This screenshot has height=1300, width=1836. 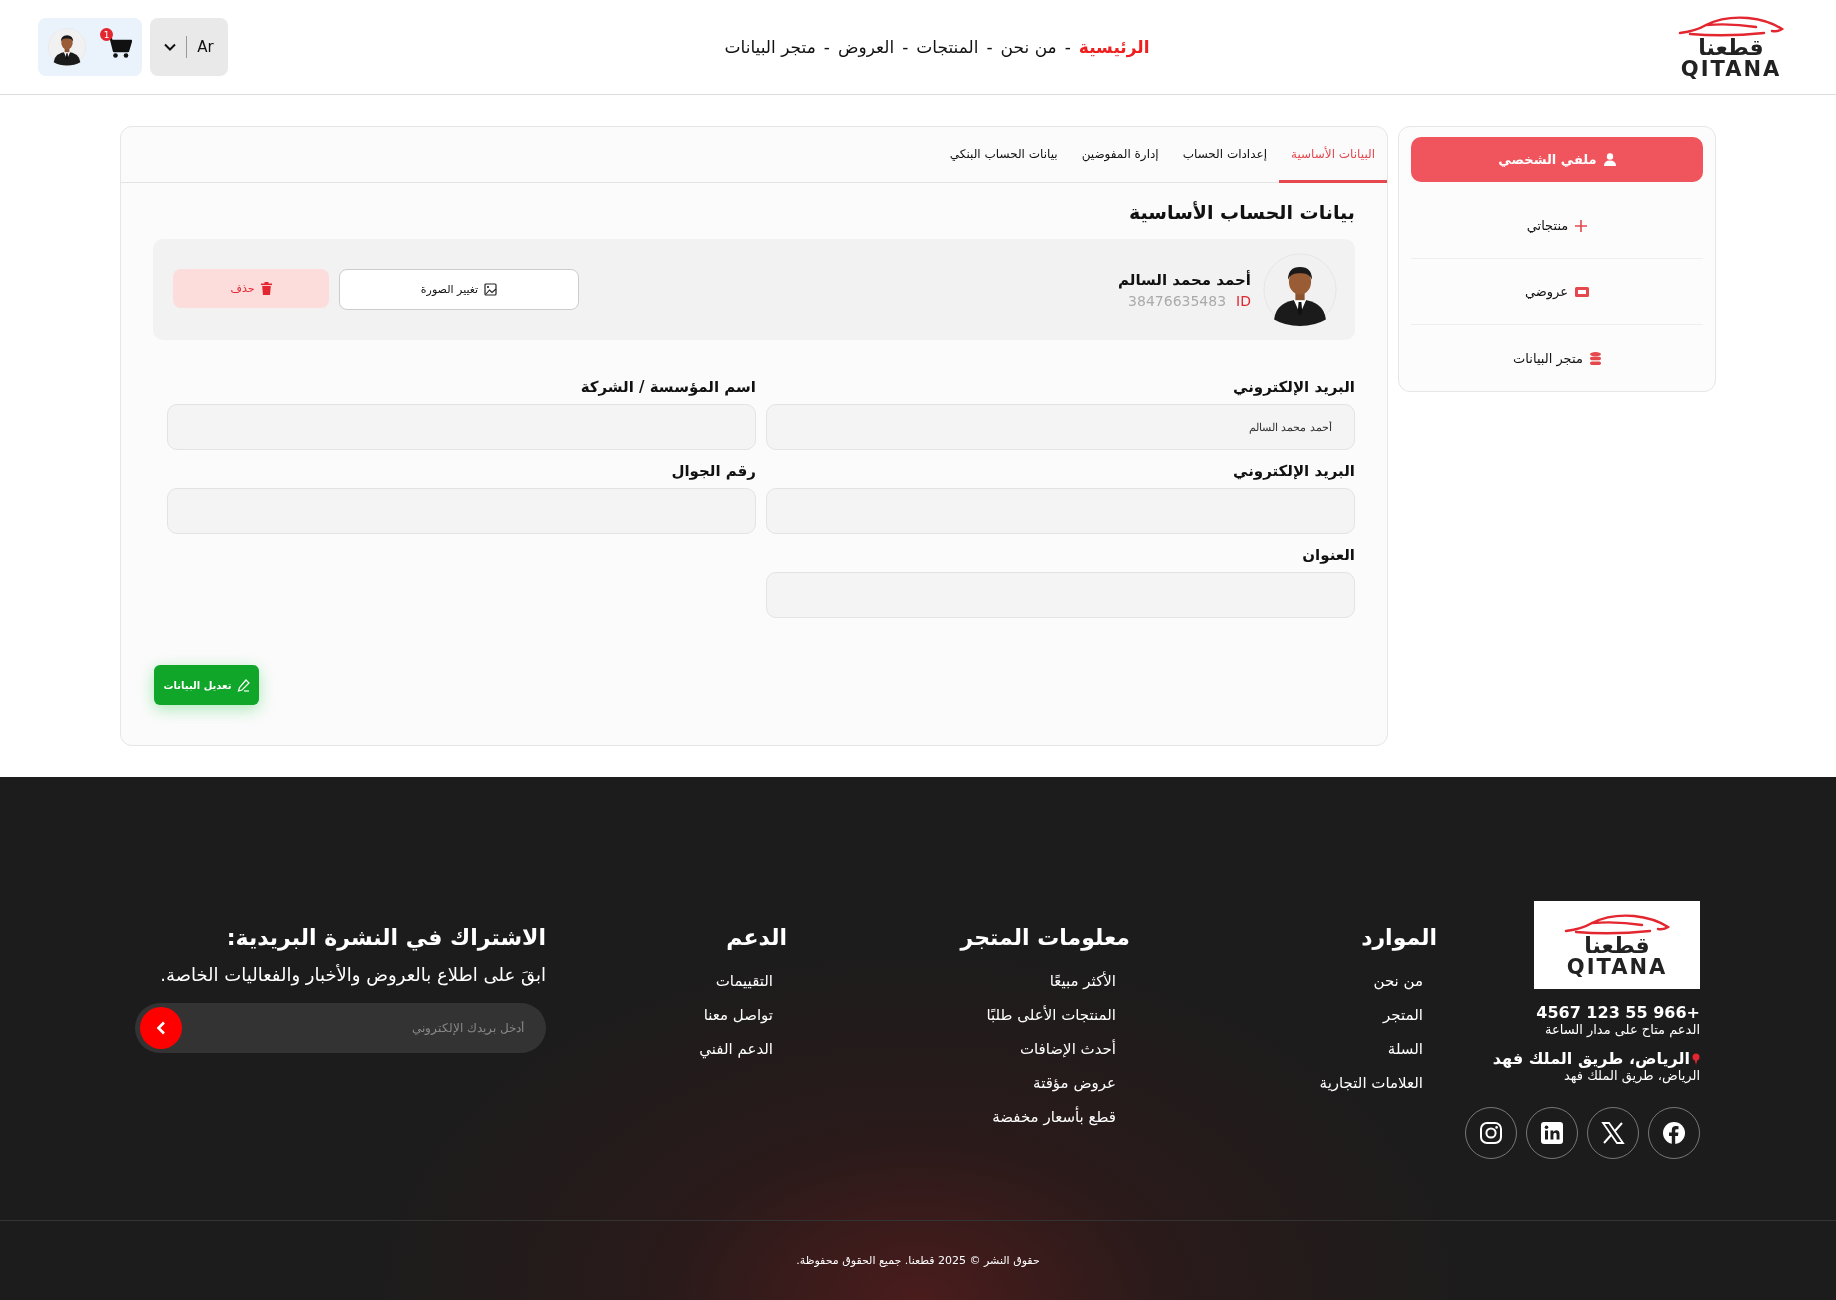 I want to click on footer-heading: معلومات المتجر, so click(x=1045, y=937).